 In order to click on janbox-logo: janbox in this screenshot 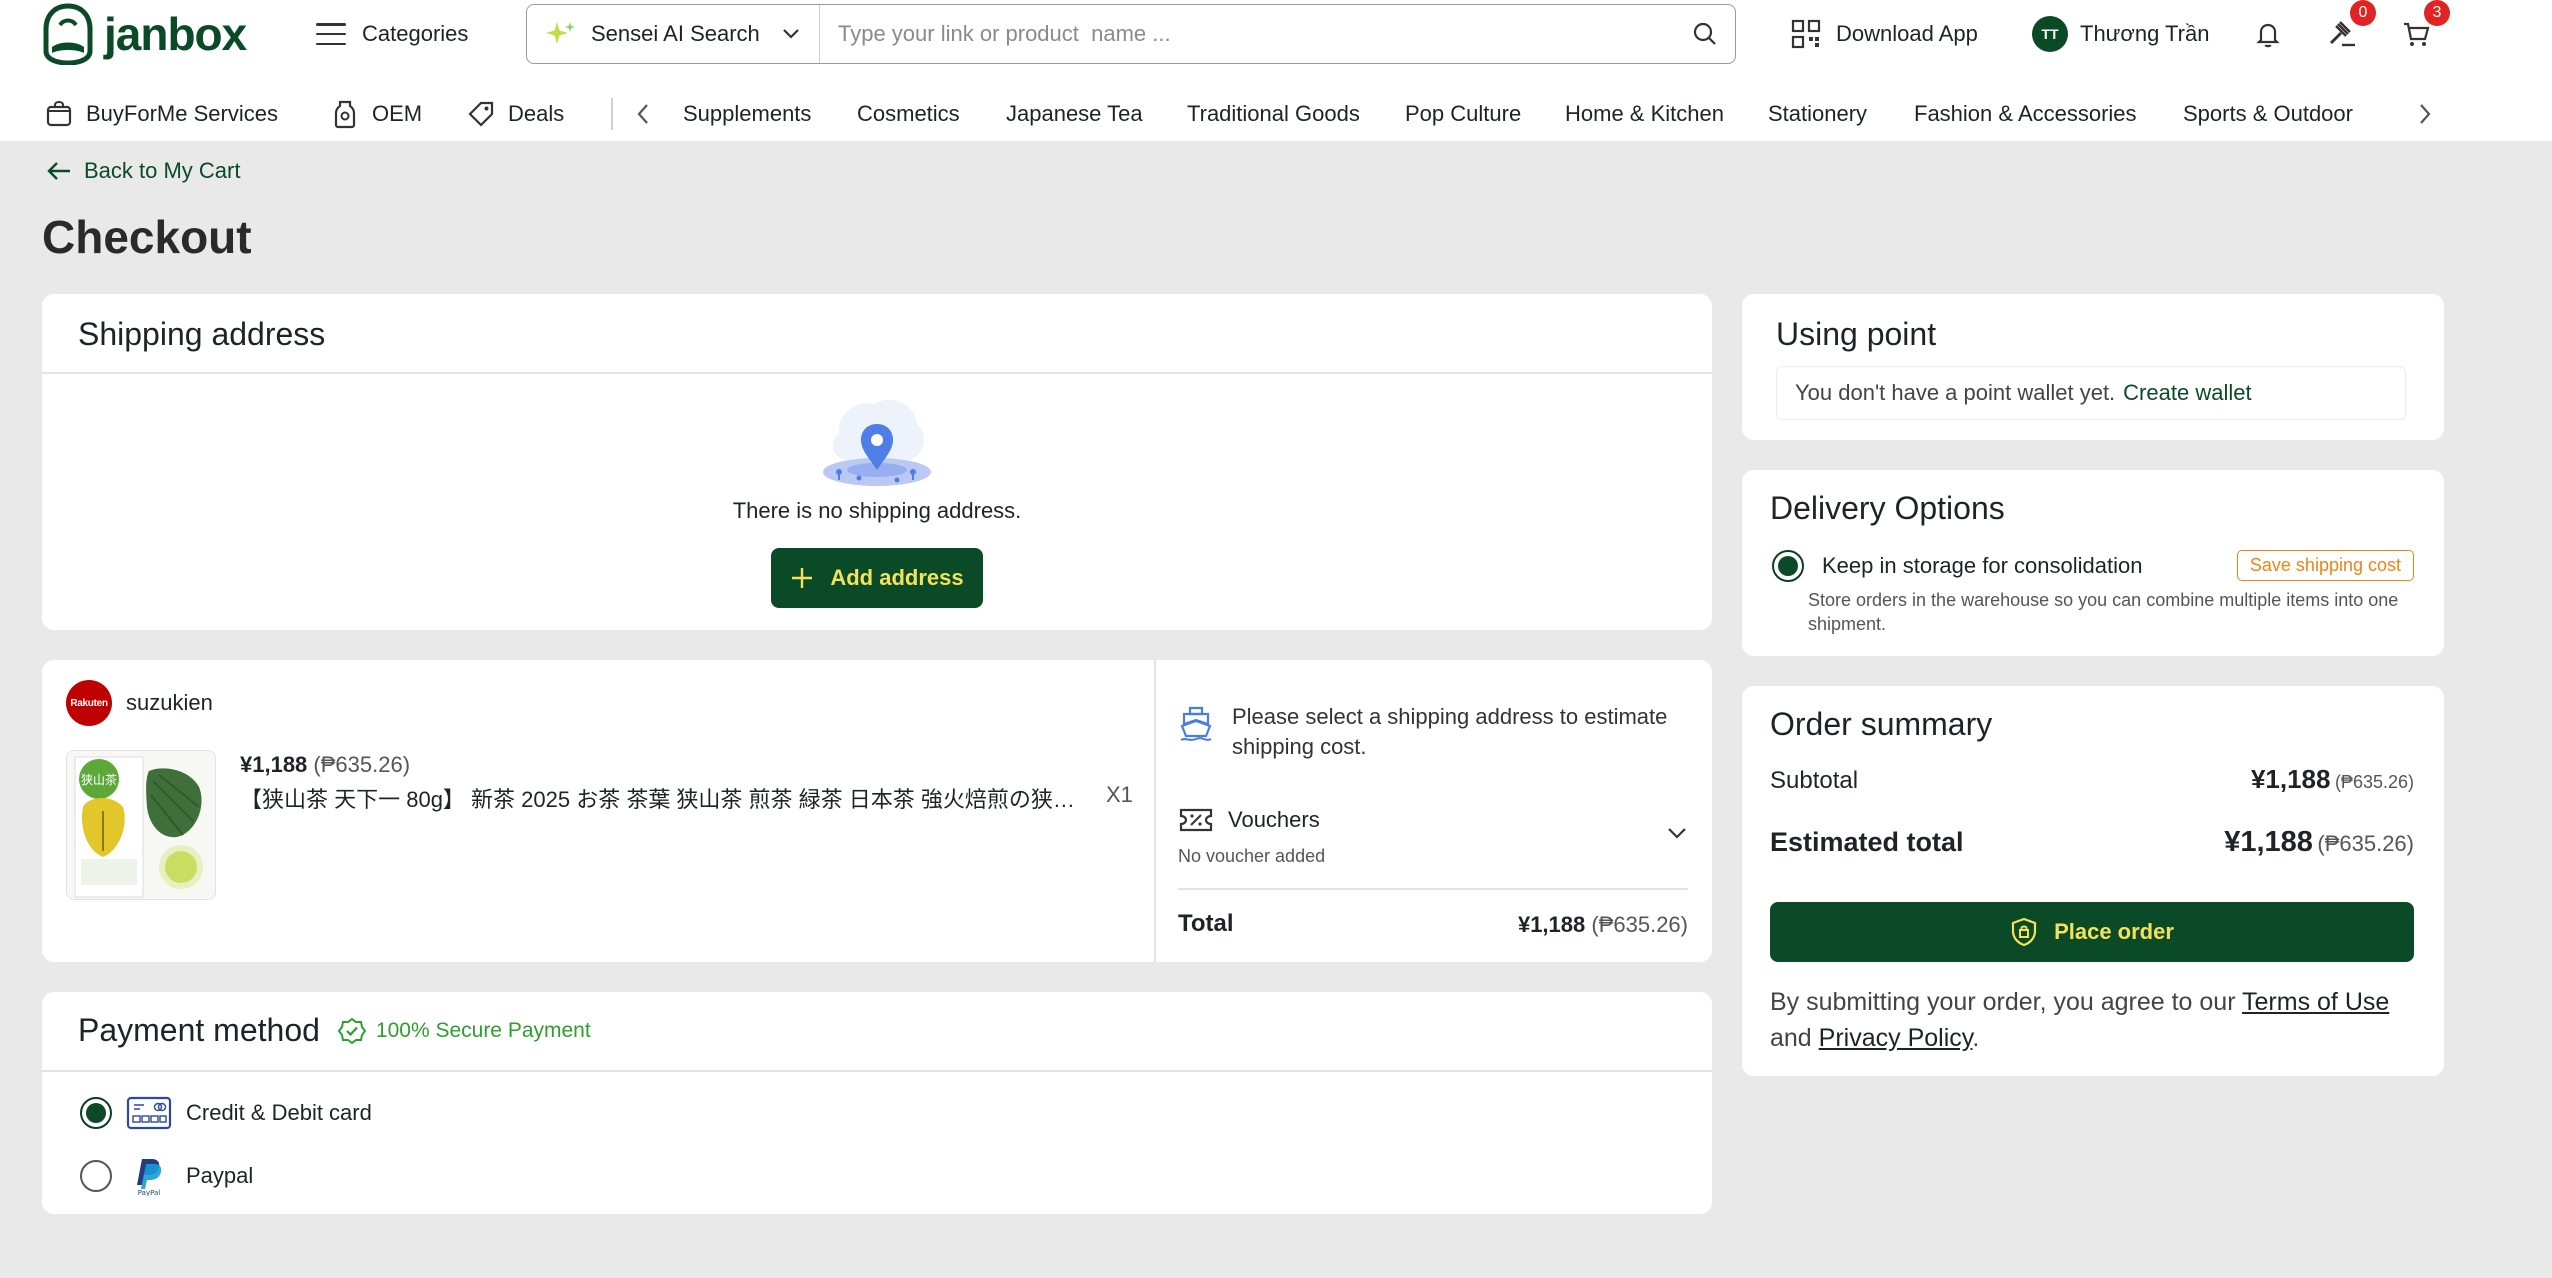, I will do `click(144, 34)`.